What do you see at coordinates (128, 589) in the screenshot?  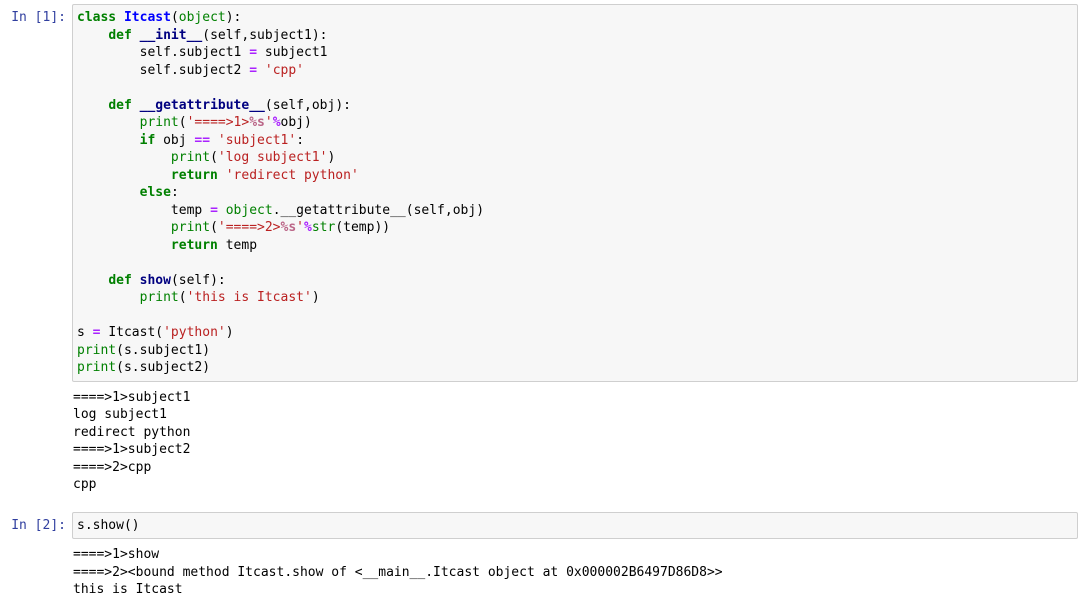 I see `output-line: this is Itcast` at bounding box center [128, 589].